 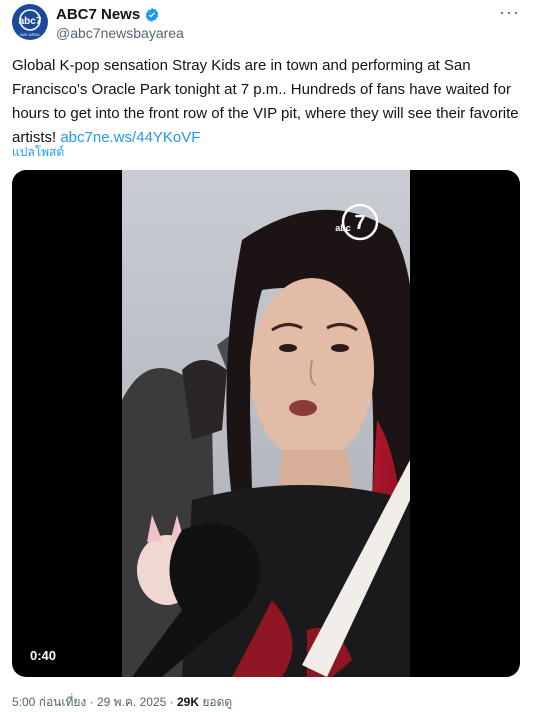 I want to click on more-icon: ···, so click(x=509, y=12).